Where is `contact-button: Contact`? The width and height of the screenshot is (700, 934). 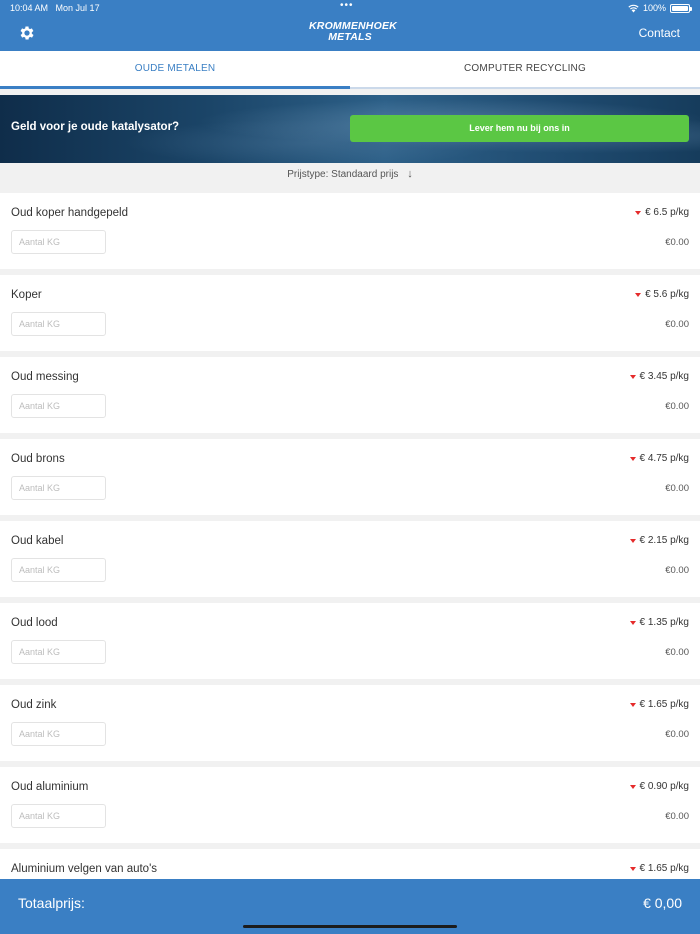 contact-button: Contact is located at coordinates (659, 33).